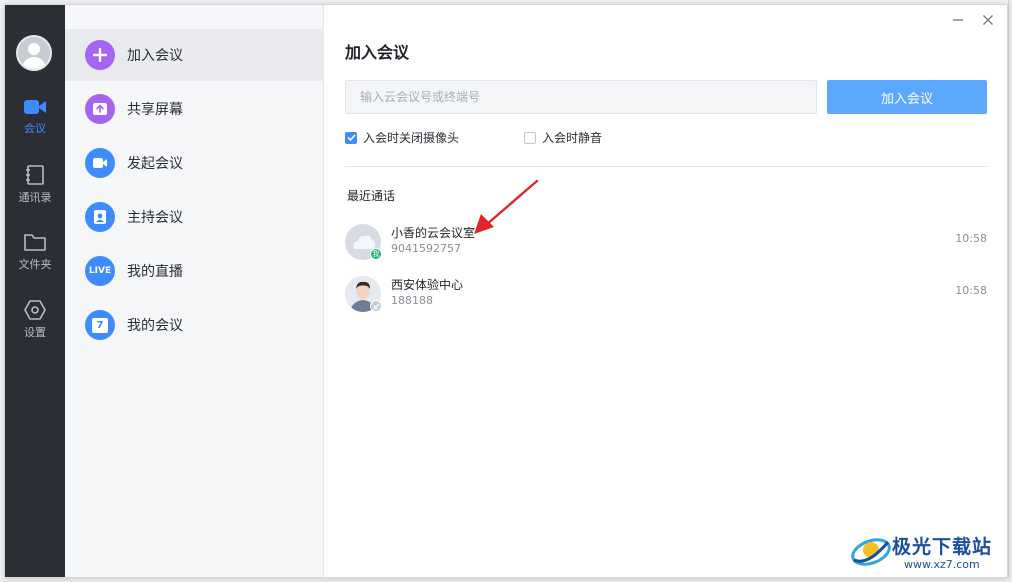  Describe the element at coordinates (35, 332) in the screenshot. I see `rail-item-label: 设置` at that location.